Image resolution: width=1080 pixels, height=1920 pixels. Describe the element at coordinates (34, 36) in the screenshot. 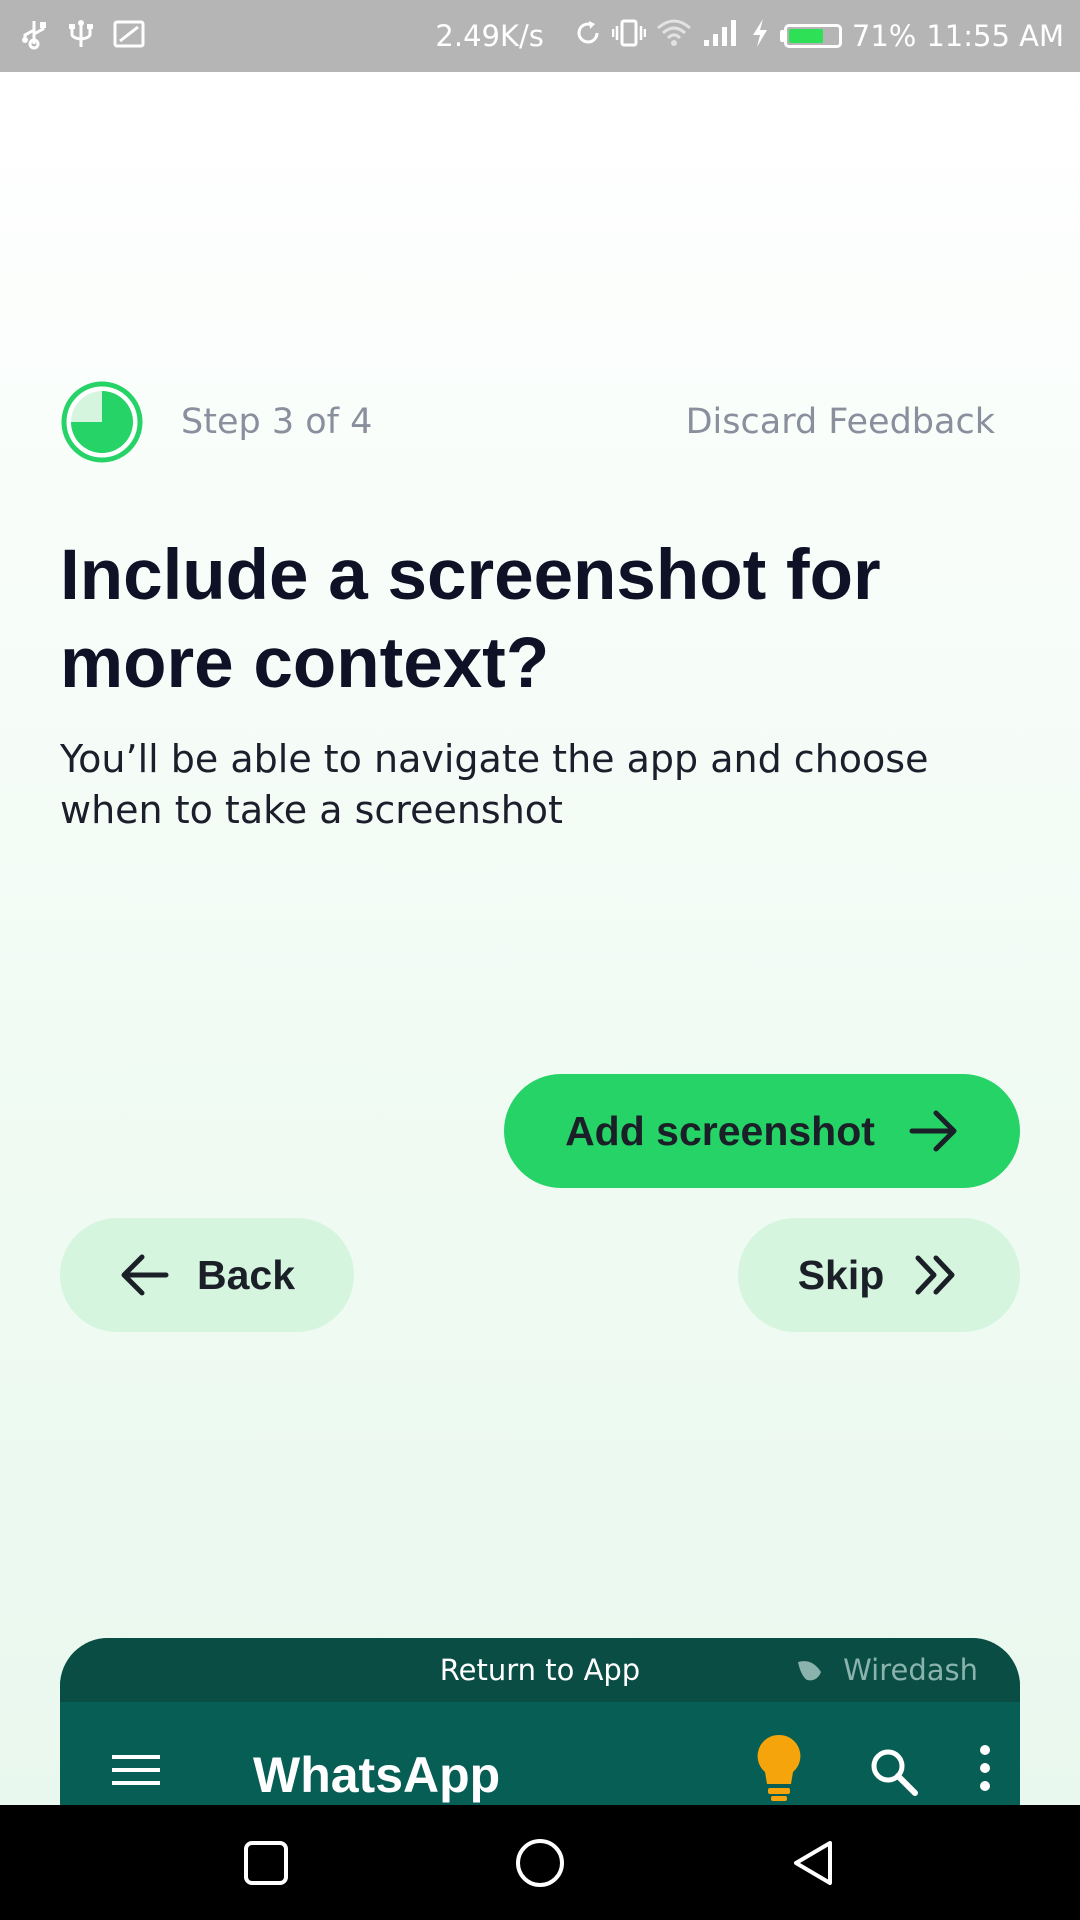

I see `usb-icon` at that location.